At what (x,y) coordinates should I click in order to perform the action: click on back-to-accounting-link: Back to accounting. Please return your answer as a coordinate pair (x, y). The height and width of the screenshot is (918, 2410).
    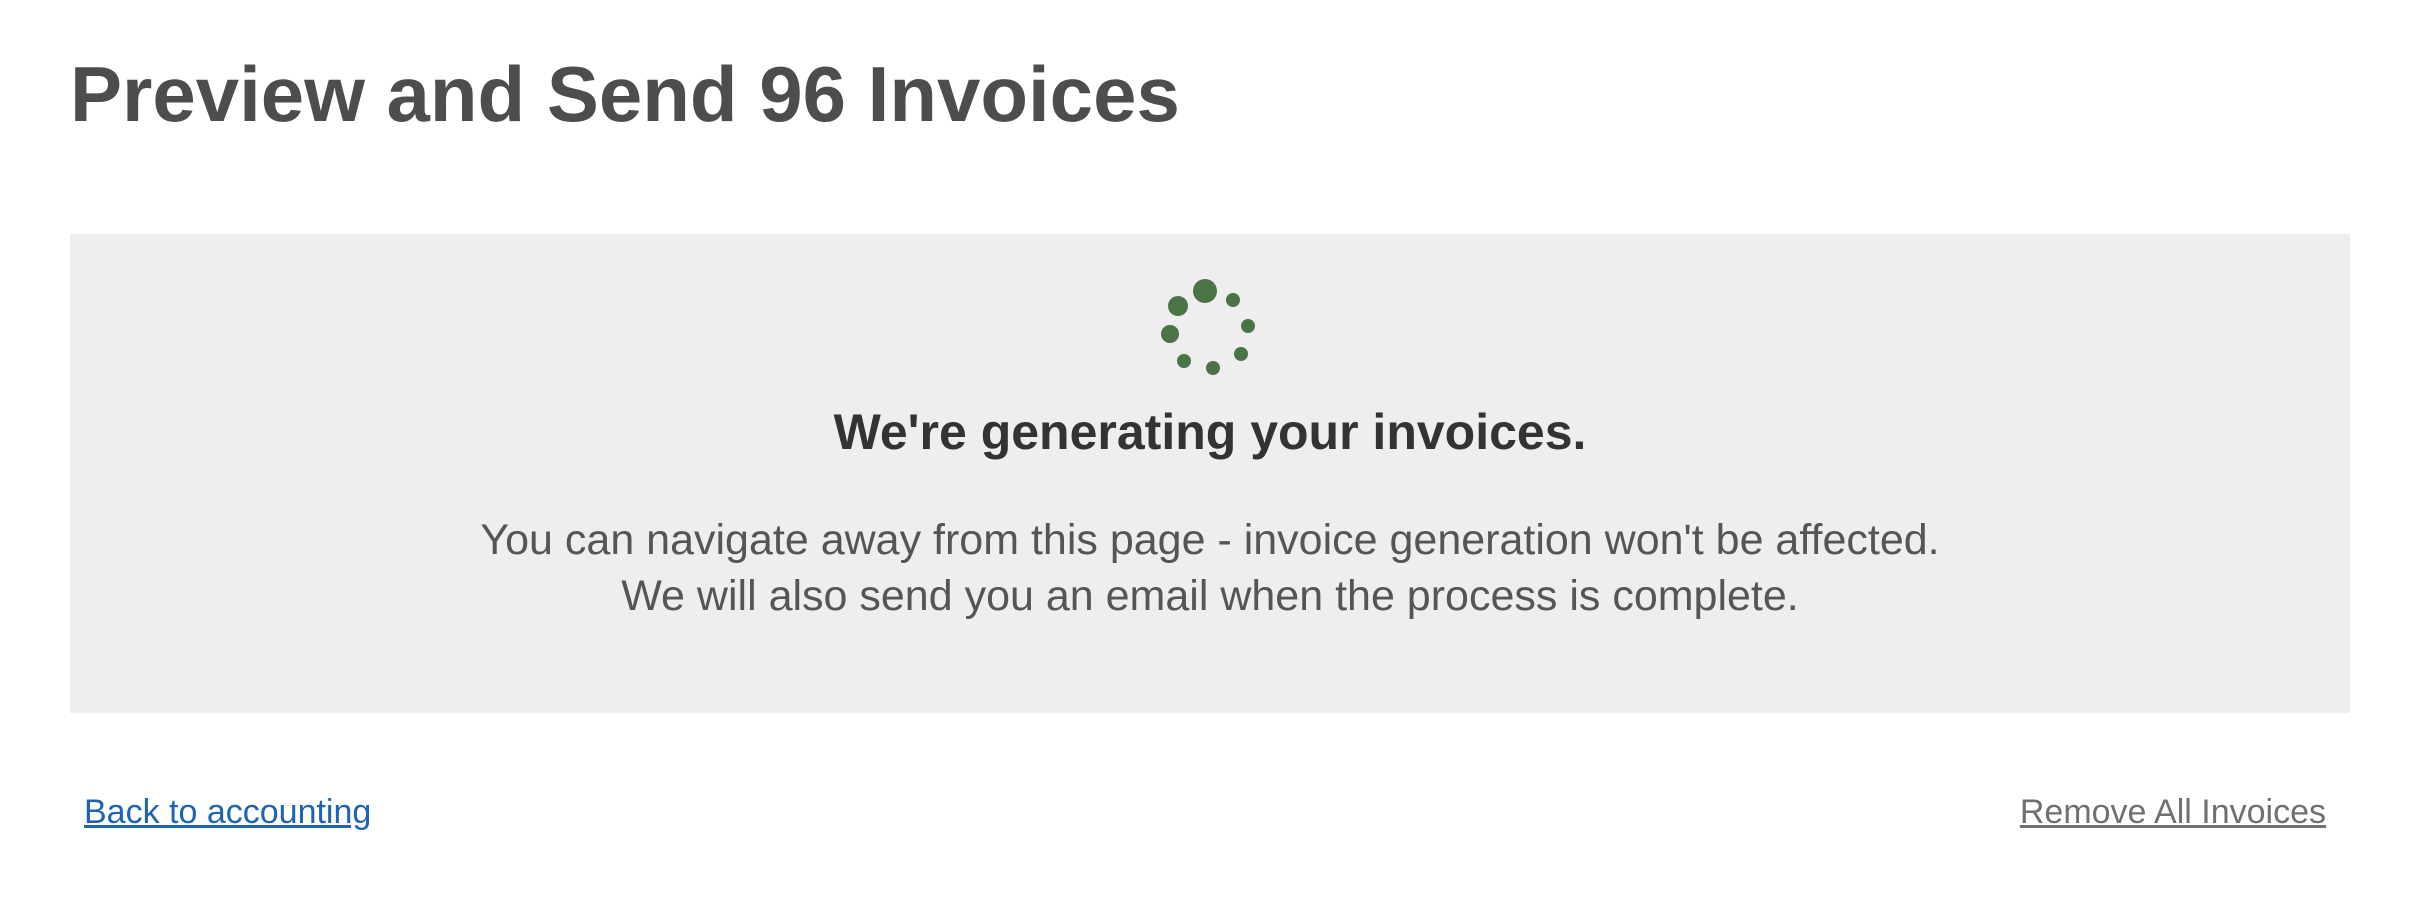
    Looking at the image, I should click on (227, 812).